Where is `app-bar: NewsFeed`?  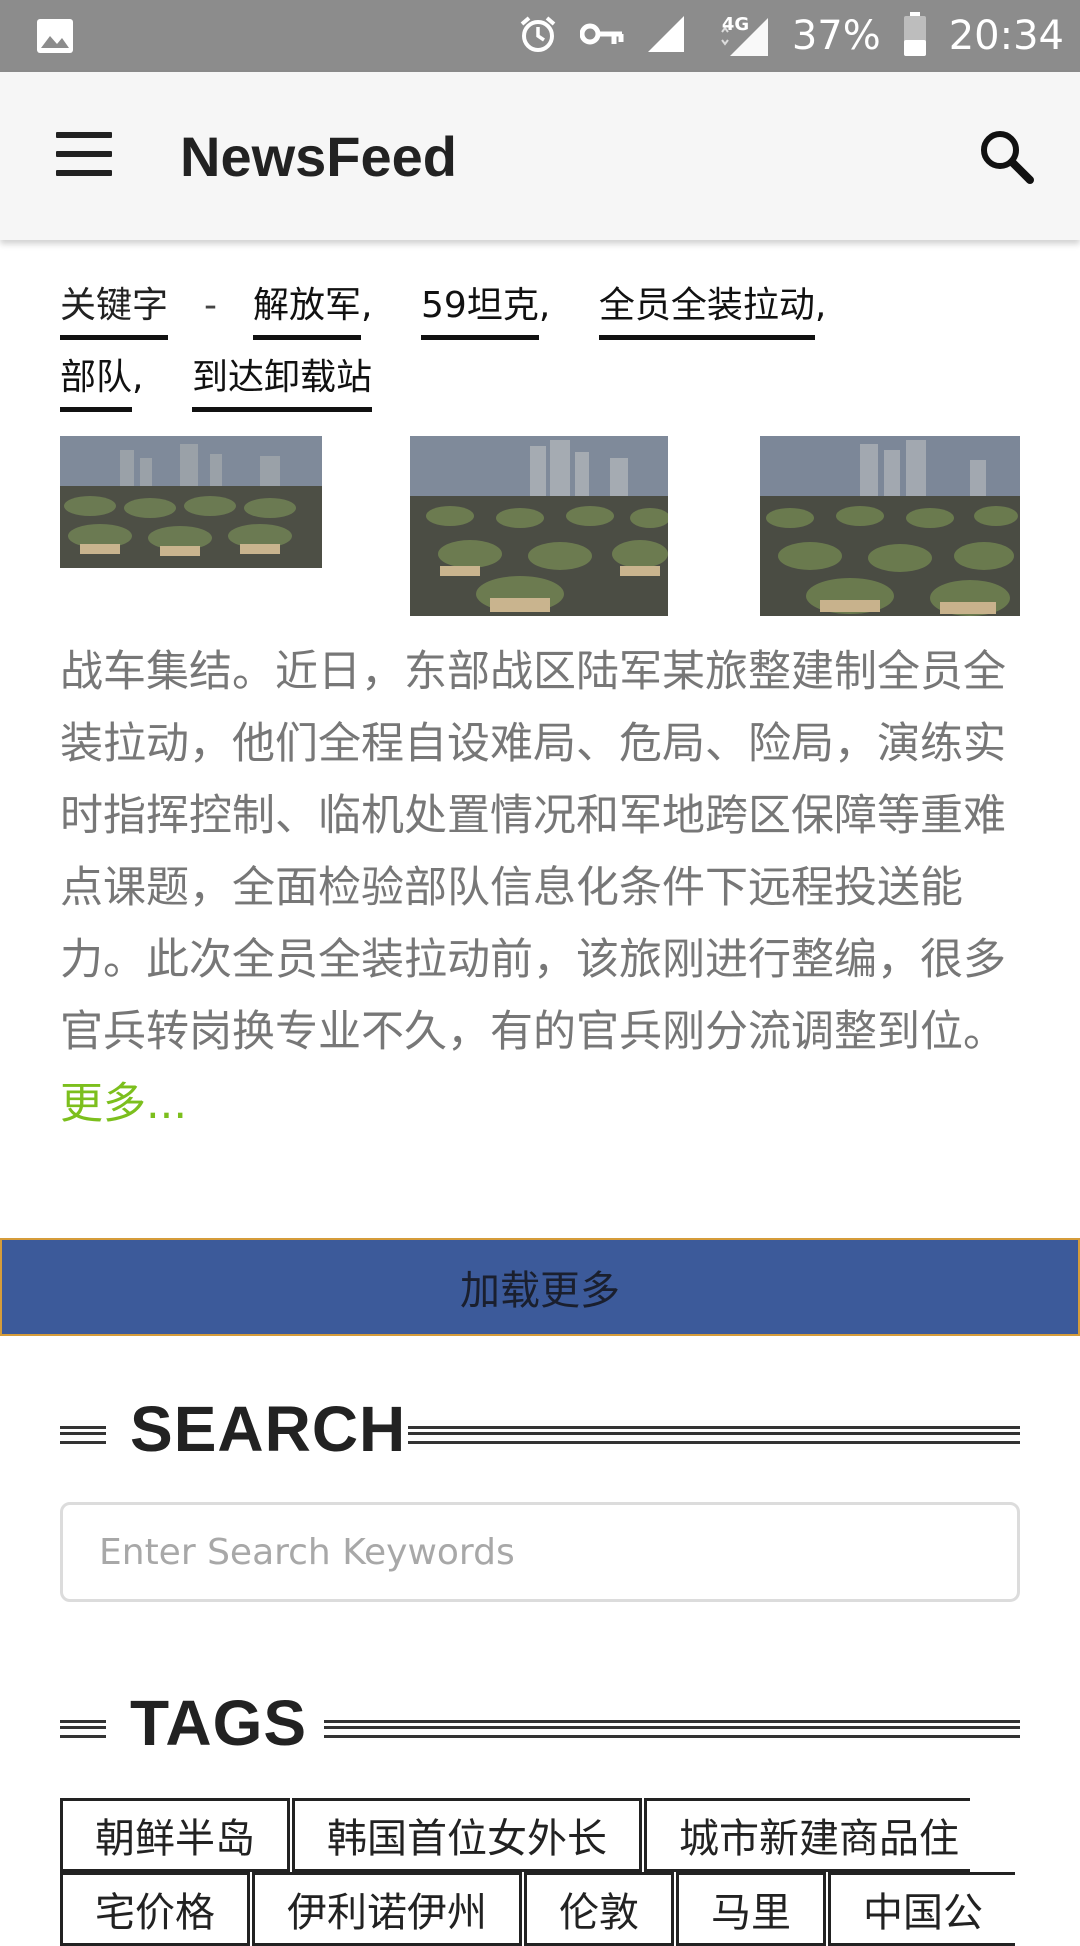 app-bar: NewsFeed is located at coordinates (540, 156).